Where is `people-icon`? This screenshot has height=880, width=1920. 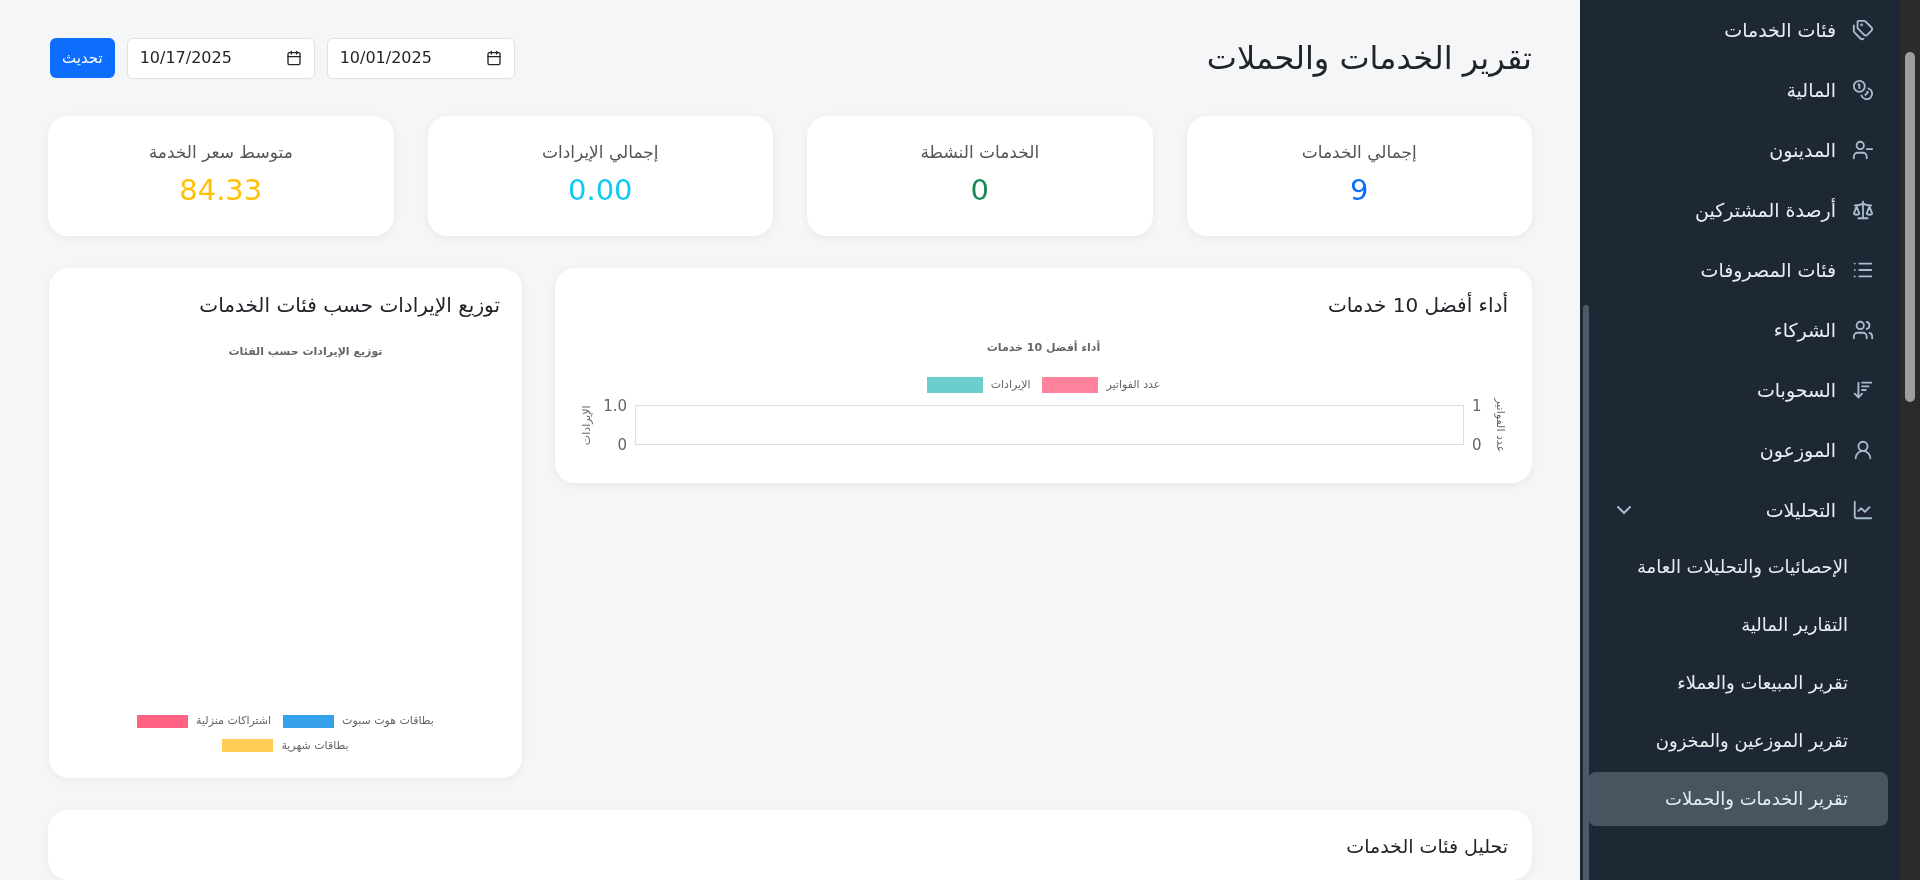 people-icon is located at coordinates (1863, 330).